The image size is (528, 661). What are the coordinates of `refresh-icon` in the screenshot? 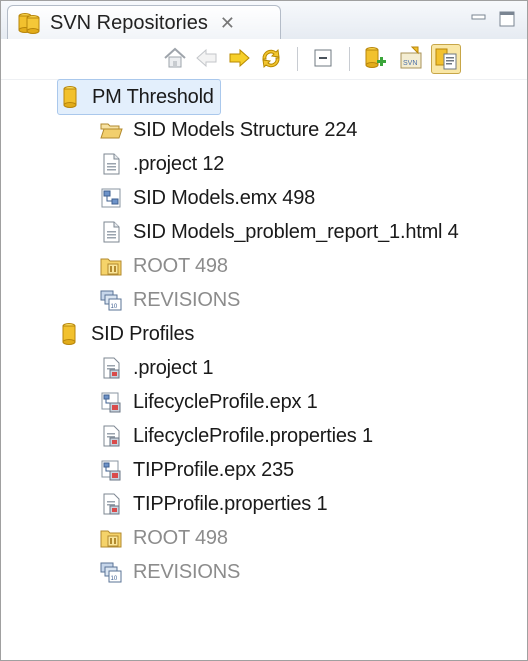 It's located at (271, 58).